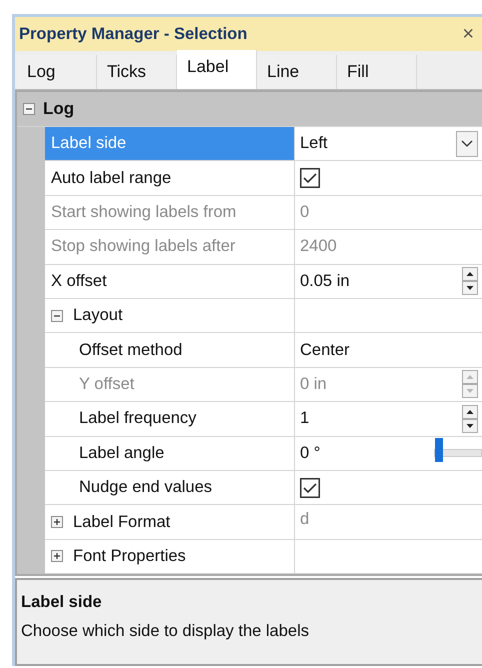 The width and height of the screenshot is (482, 668). What do you see at coordinates (88, 143) in the screenshot?
I see `property-label: Label side` at bounding box center [88, 143].